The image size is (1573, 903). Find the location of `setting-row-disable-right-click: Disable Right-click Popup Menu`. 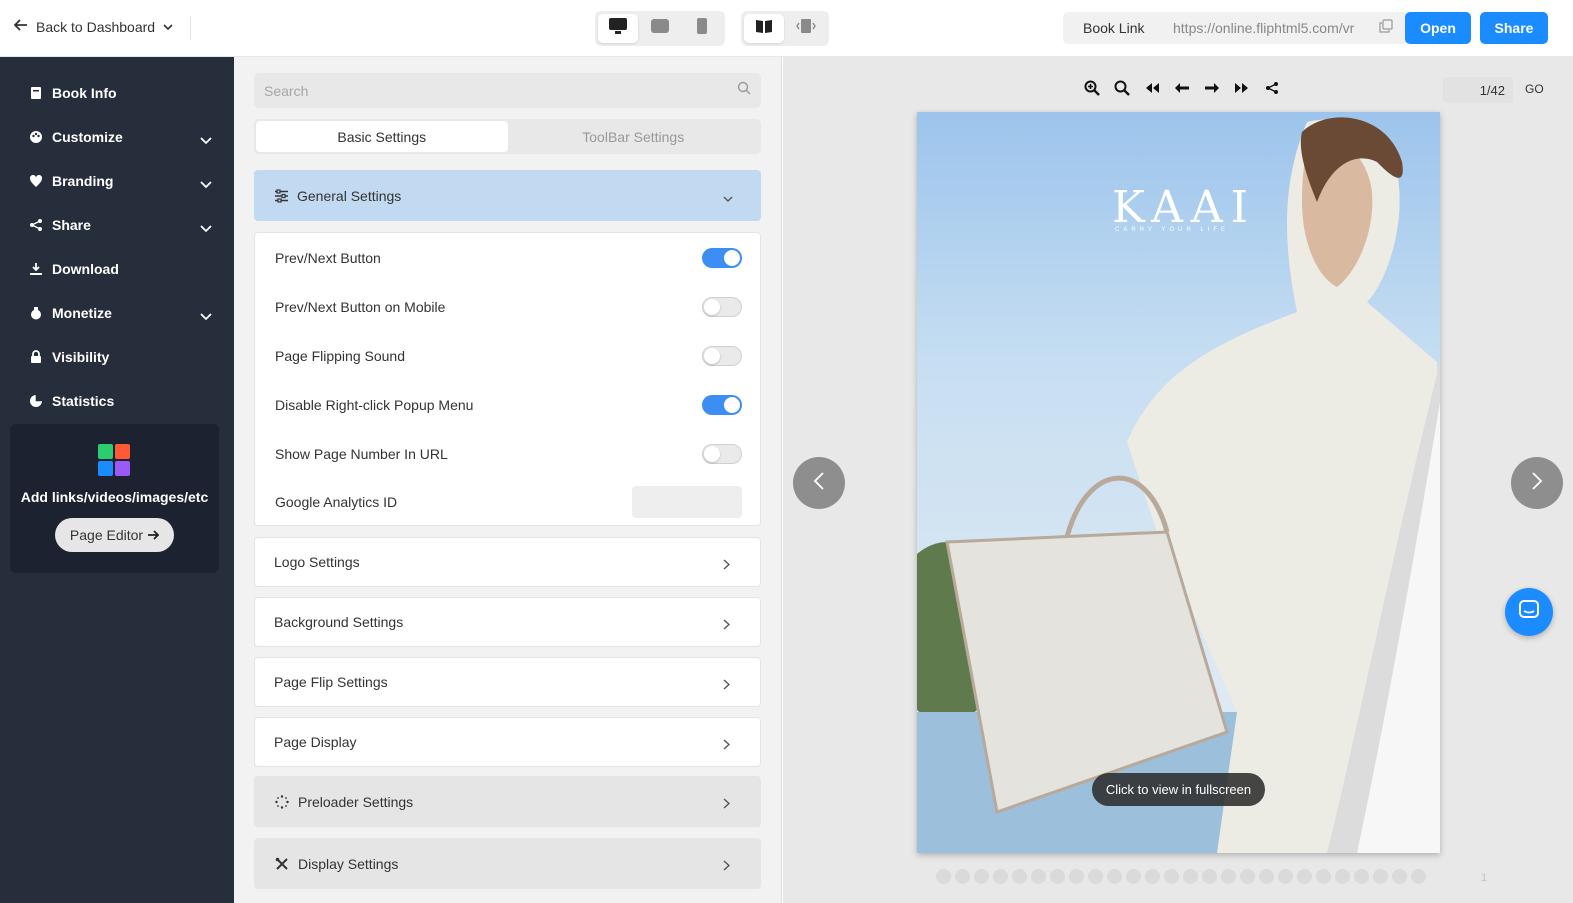

setting-row-disable-right-click: Disable Right-click Popup Menu is located at coordinates (508, 405).